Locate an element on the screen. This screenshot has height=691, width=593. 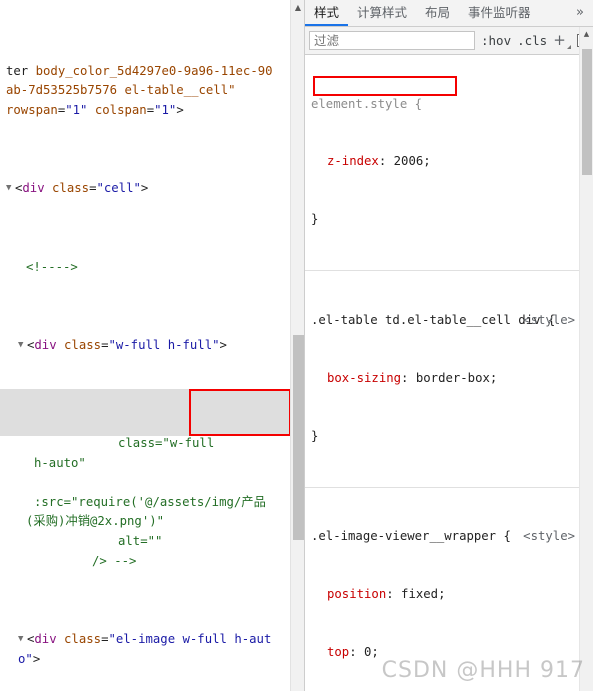
property-name: position is located at coordinates (356, 594).